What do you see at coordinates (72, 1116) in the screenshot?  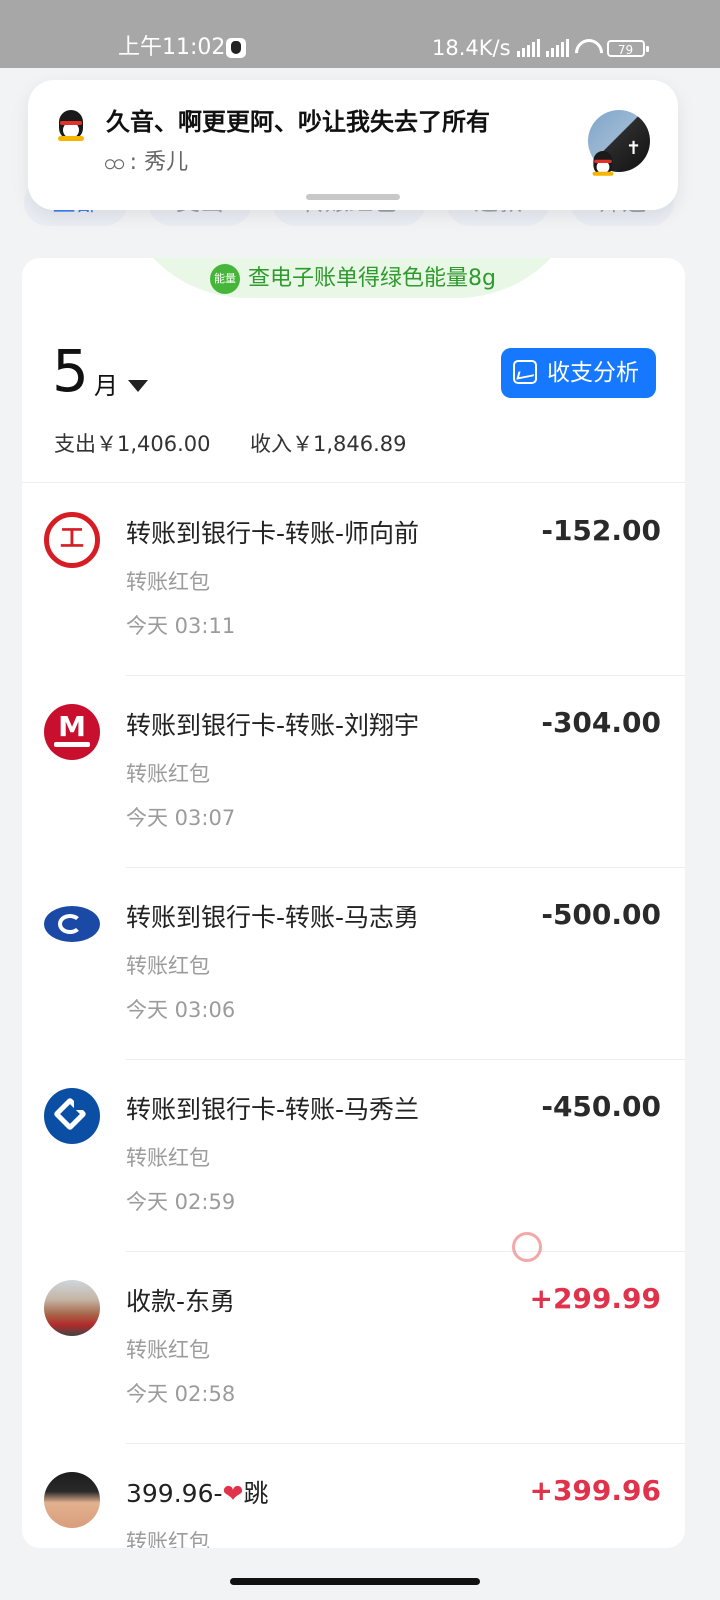 I see `ccb-bank-icon` at bounding box center [72, 1116].